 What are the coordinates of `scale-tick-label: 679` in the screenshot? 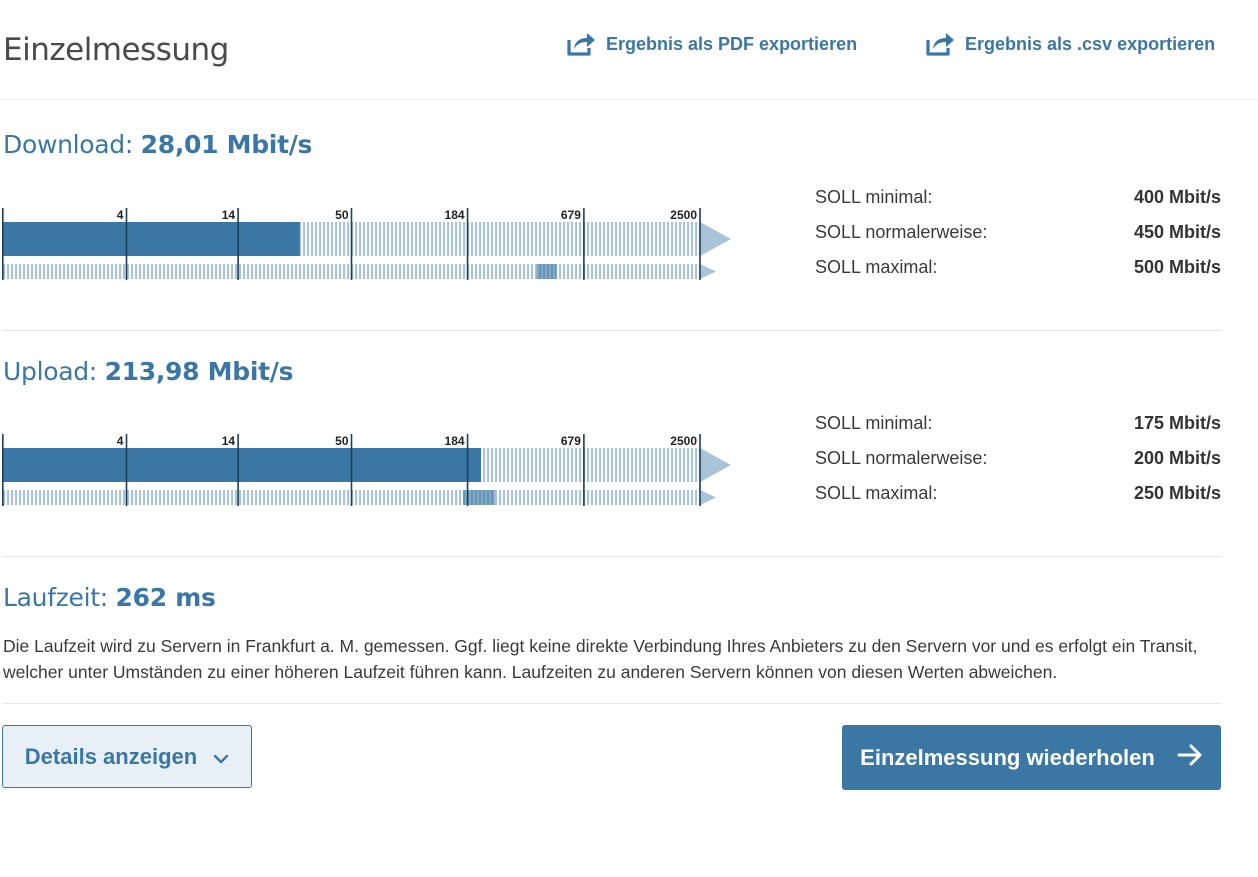 It's located at (571, 215).